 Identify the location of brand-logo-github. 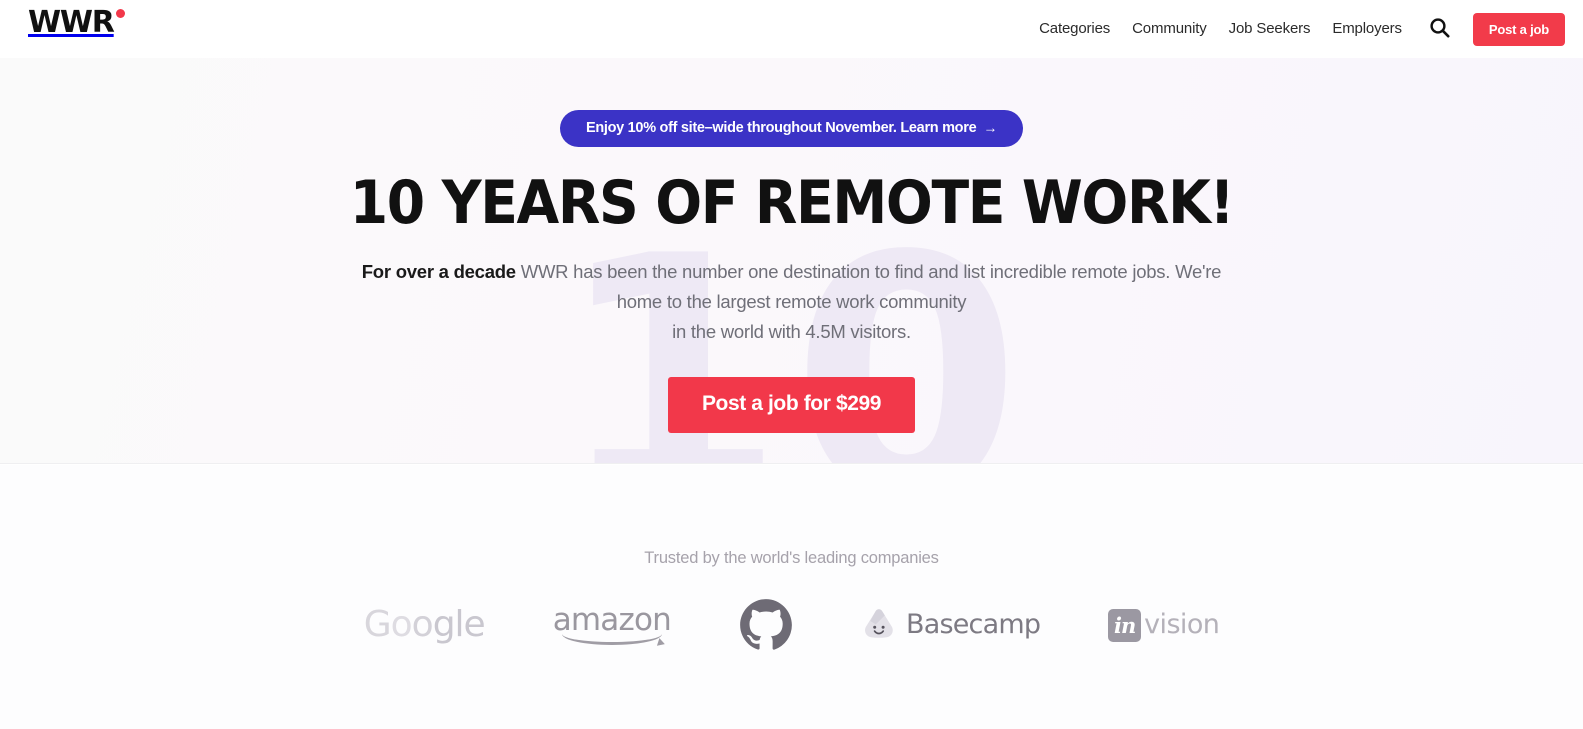
(766, 625).